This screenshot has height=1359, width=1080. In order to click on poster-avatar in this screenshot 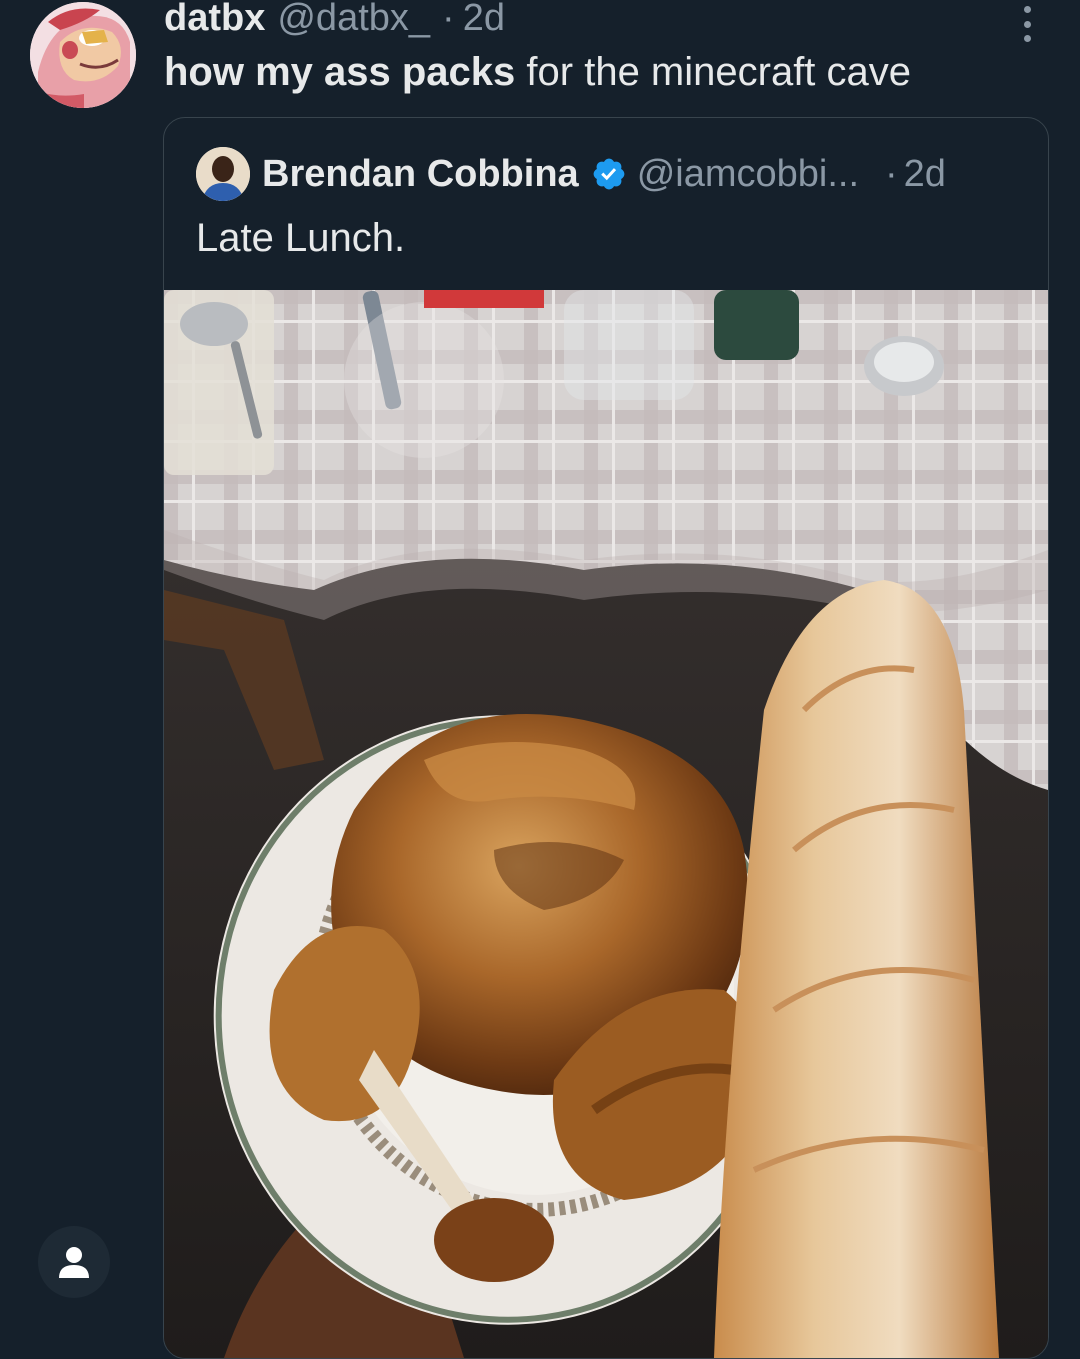, I will do `click(83, 55)`.